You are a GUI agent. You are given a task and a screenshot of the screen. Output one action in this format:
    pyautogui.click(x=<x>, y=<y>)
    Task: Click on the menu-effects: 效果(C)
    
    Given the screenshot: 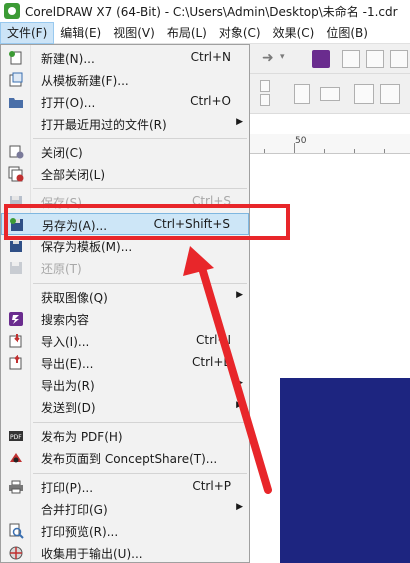 What is the action you would take?
    pyautogui.click(x=294, y=33)
    